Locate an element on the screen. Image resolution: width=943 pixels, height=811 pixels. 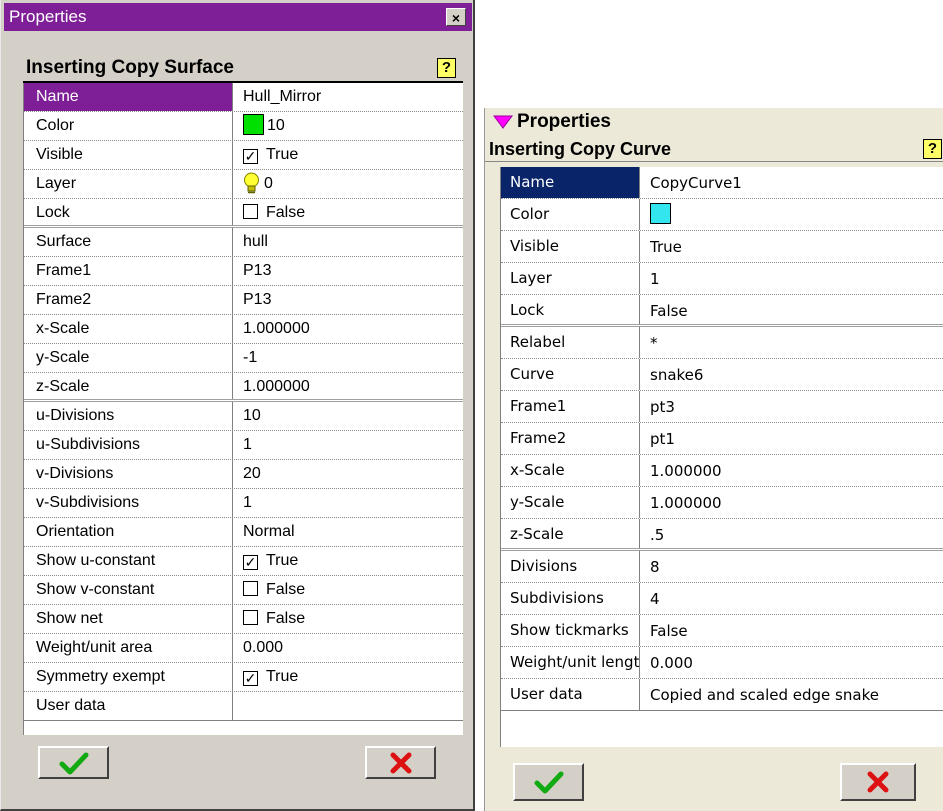
property-value: * is located at coordinates (792, 342).